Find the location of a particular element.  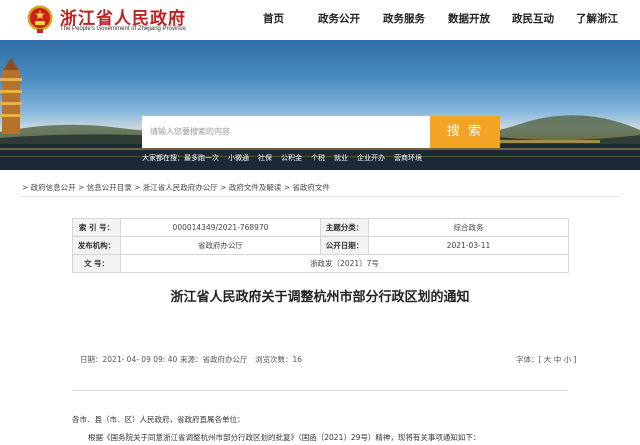

table-row: 文 号： 浙政发〔2021〕7号 is located at coordinates (320, 263).